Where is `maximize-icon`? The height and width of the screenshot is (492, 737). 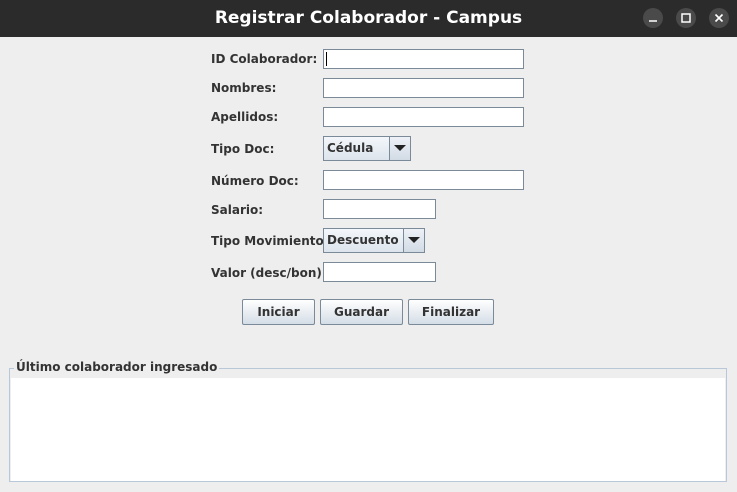
maximize-icon is located at coordinates (686, 18).